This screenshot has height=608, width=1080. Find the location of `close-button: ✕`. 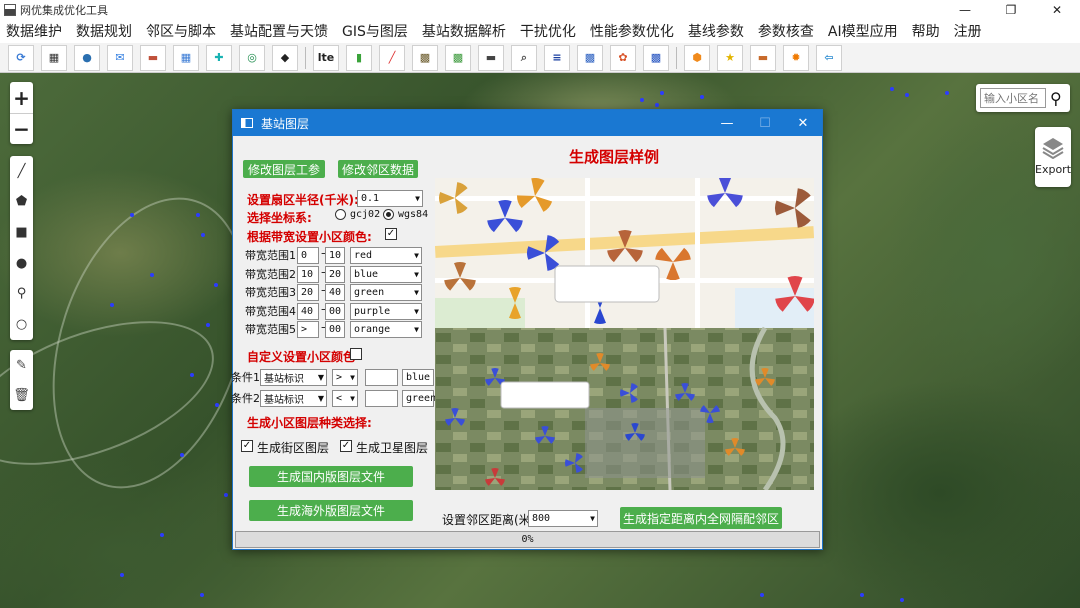

close-button: ✕ is located at coordinates (1057, 9).